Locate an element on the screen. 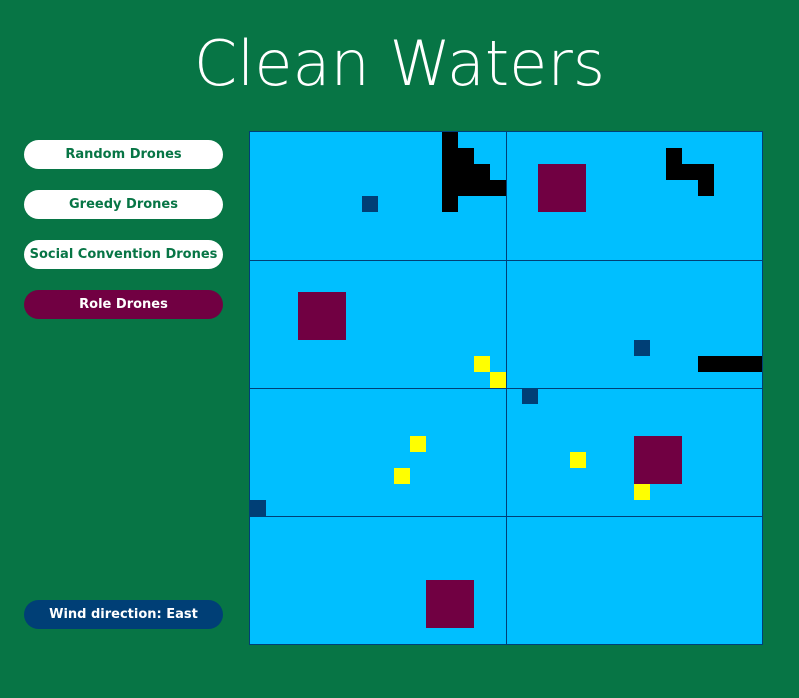 The image size is (799, 698). role-drones-button: Role Drones is located at coordinates (123, 304).